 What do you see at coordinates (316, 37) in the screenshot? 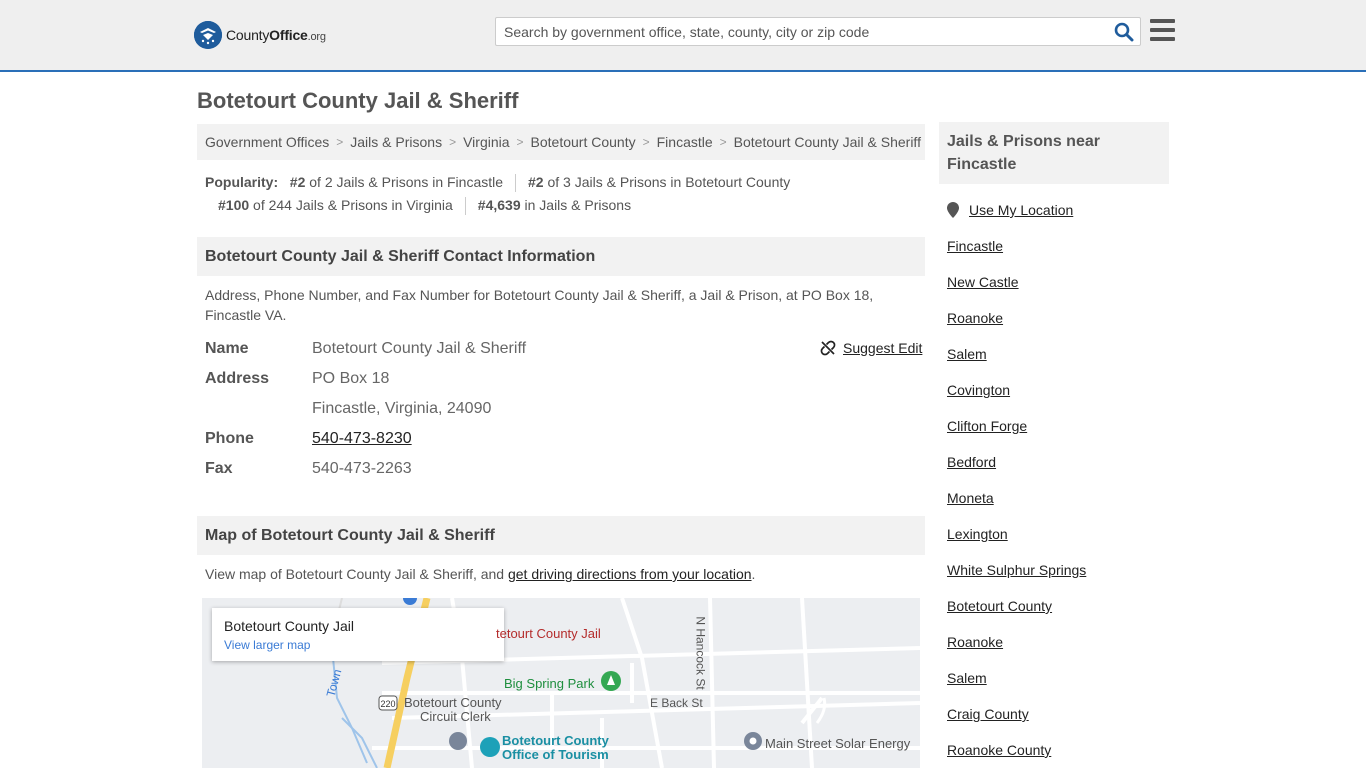
I see `logo-text-suffix: .org` at bounding box center [316, 37].